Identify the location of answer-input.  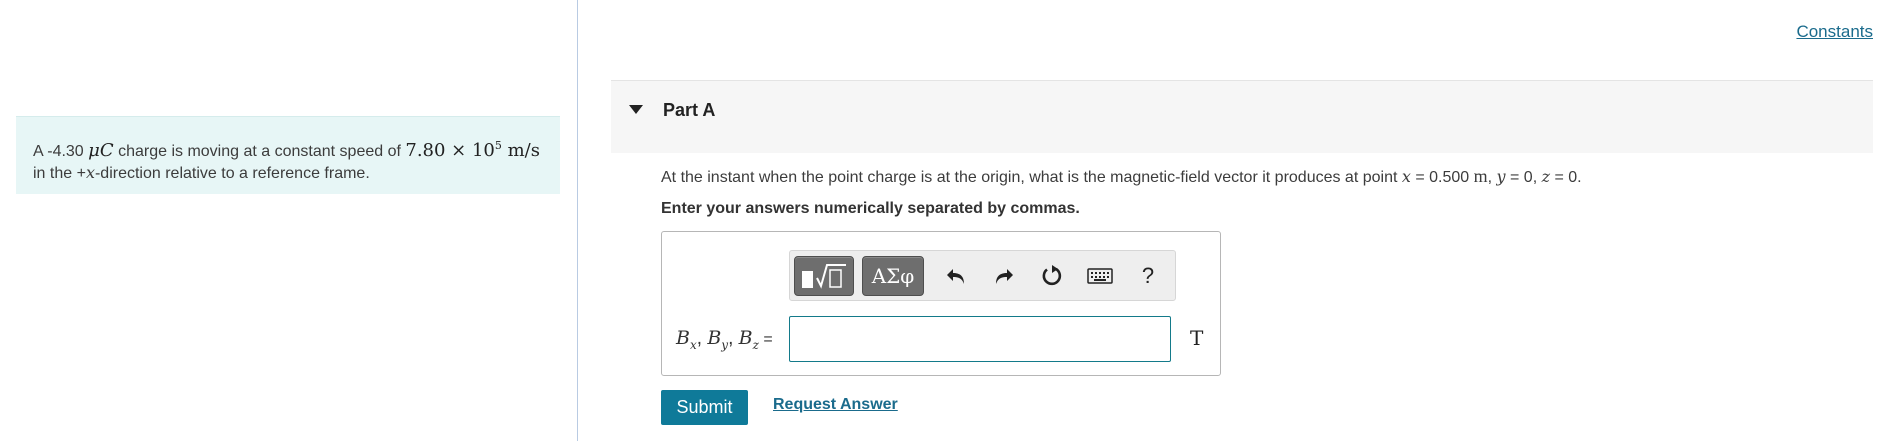
(980, 339).